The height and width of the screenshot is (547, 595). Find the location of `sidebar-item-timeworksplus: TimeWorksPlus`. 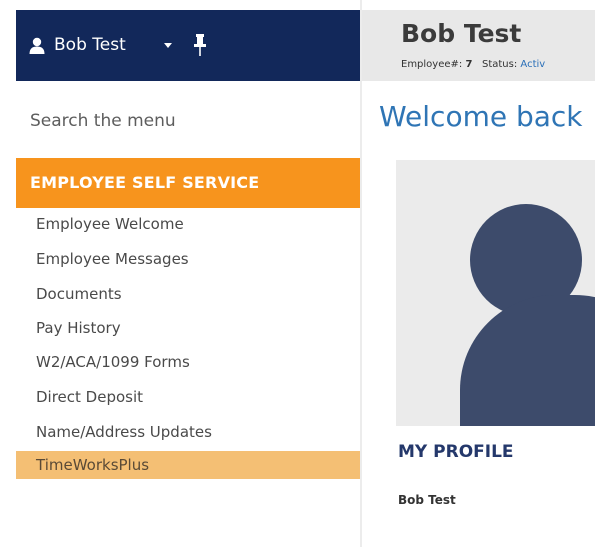

sidebar-item-timeworksplus: TimeWorksPlus is located at coordinates (188, 465).